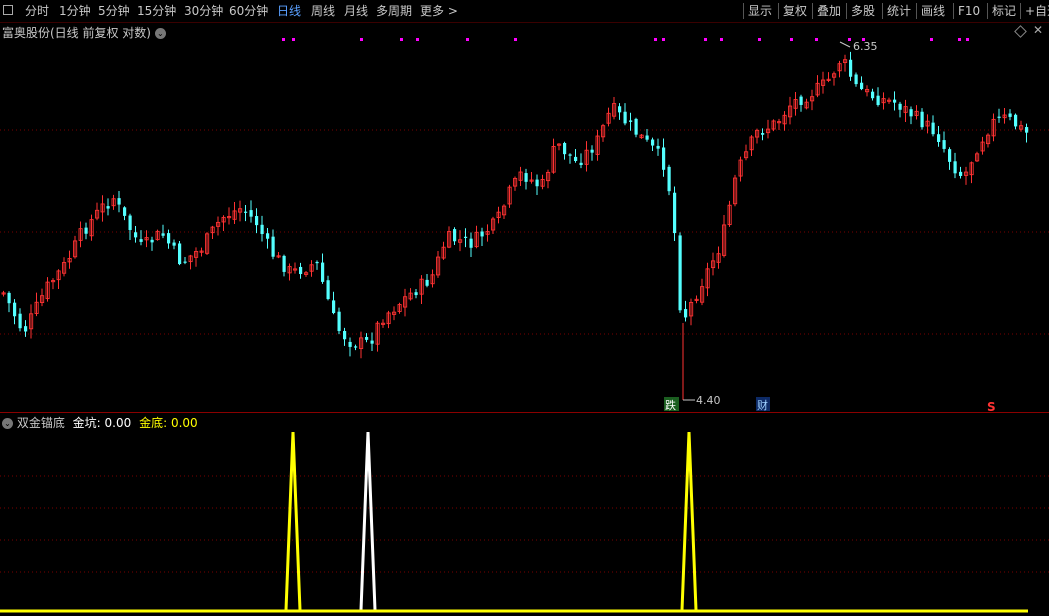  Describe the element at coordinates (863, 11) in the screenshot. I see `tool-button-3: 多股` at that location.